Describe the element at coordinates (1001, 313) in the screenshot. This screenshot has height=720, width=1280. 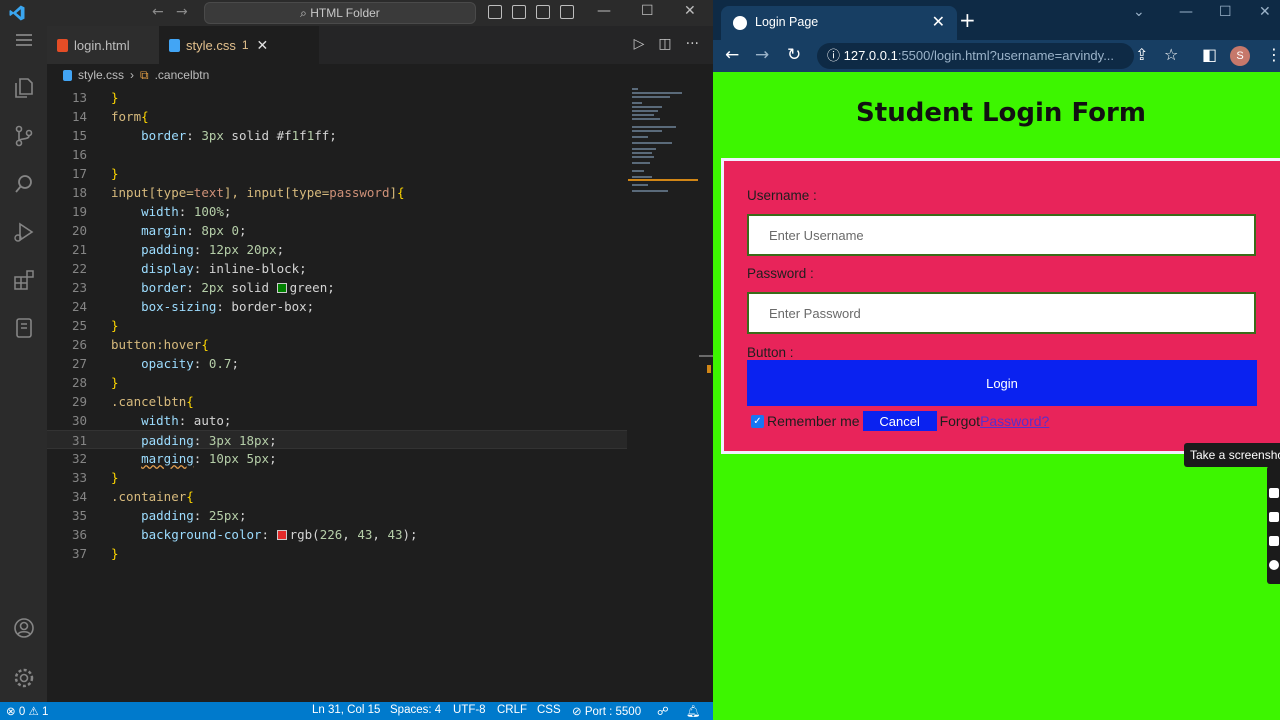
I see `password-input` at that location.